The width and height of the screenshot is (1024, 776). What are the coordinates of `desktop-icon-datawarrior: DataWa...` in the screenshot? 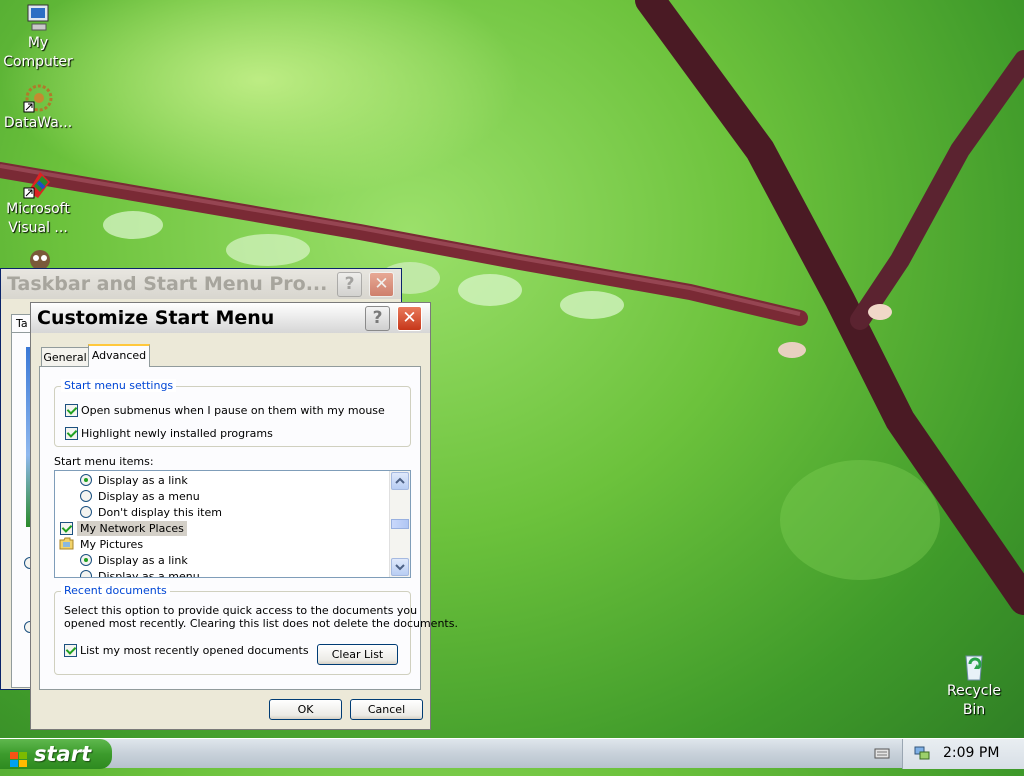 It's located at (38, 107).